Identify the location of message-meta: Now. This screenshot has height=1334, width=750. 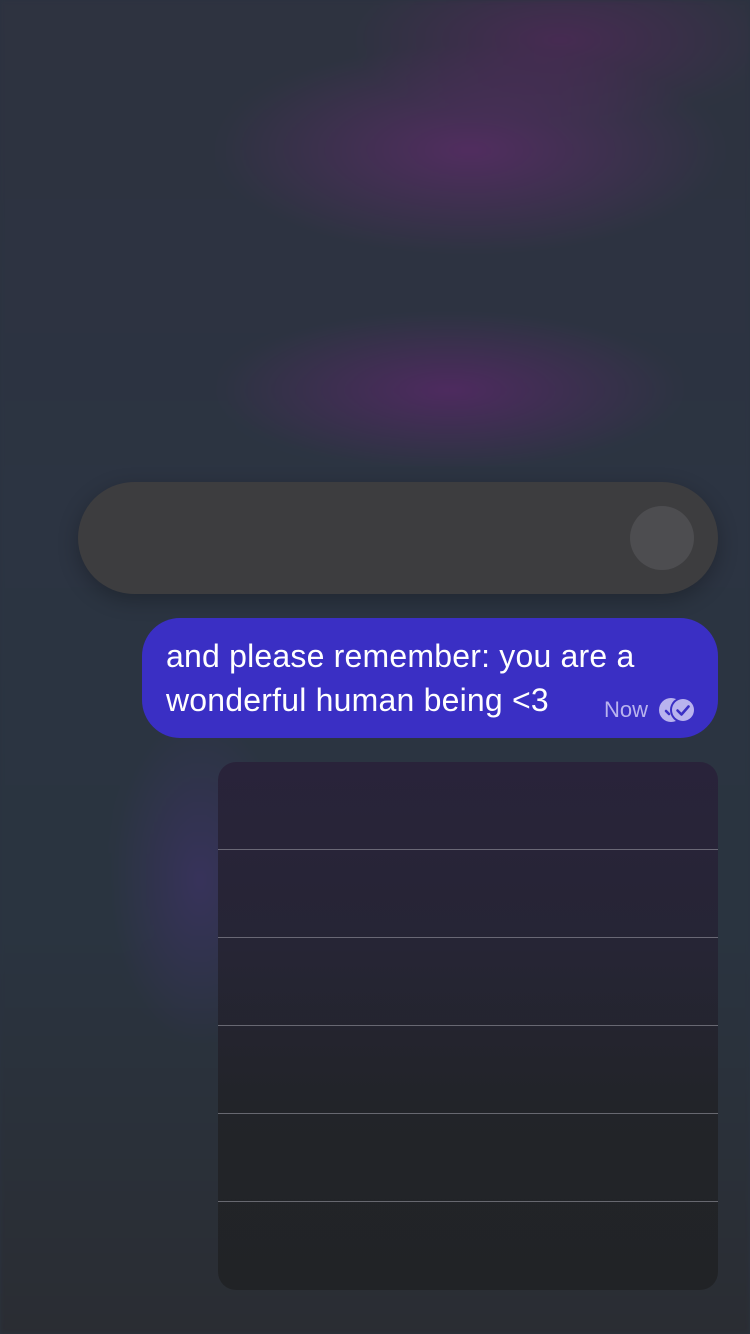
(650, 710).